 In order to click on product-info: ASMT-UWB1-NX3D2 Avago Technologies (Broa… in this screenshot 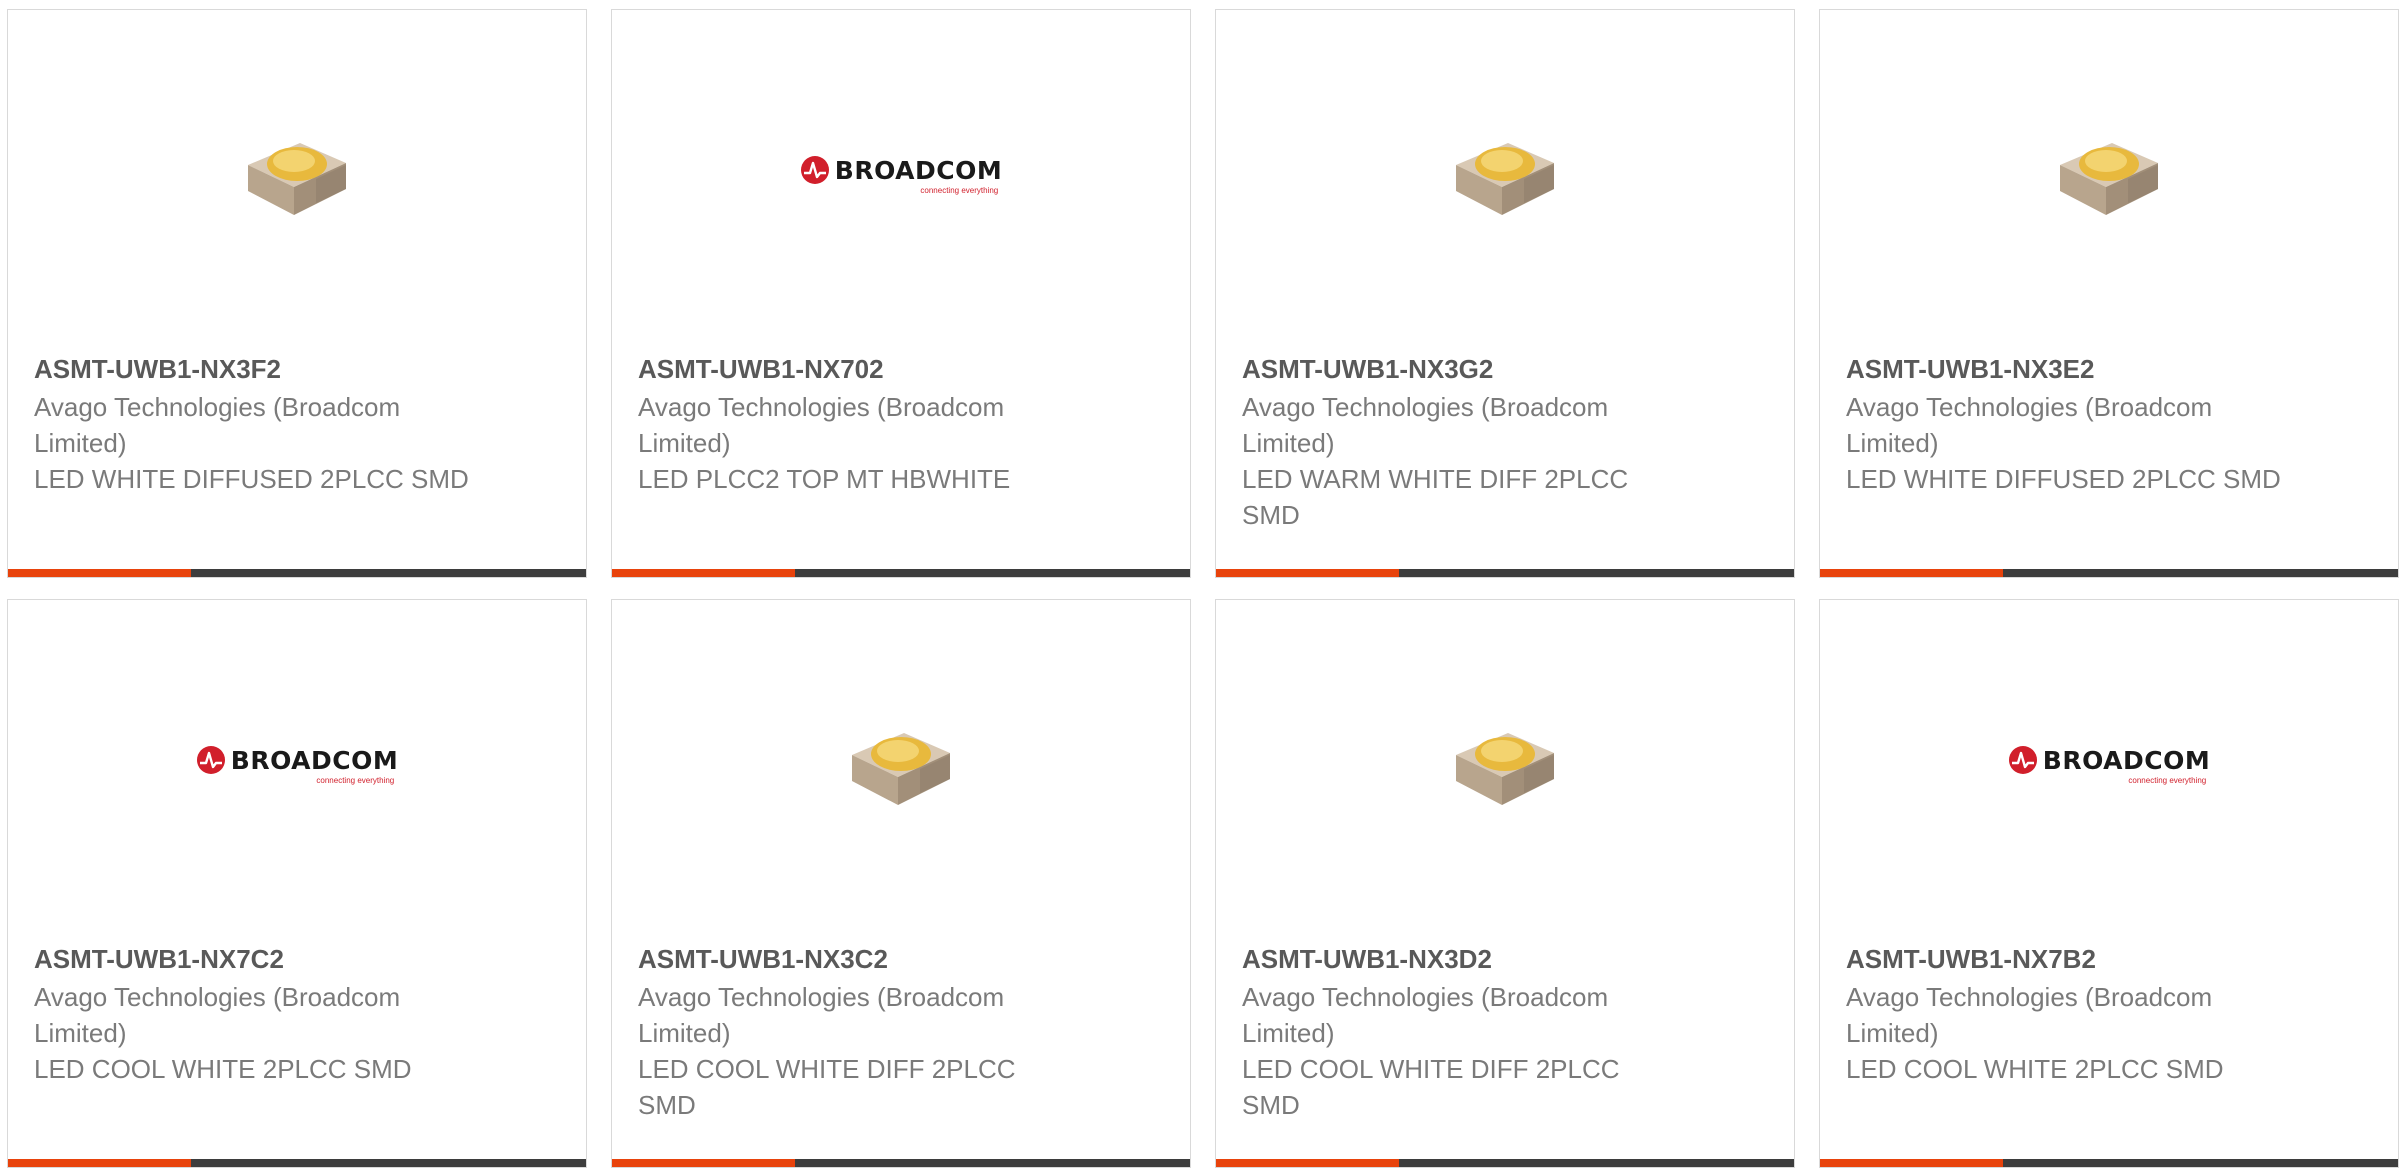, I will do `click(1462, 1032)`.